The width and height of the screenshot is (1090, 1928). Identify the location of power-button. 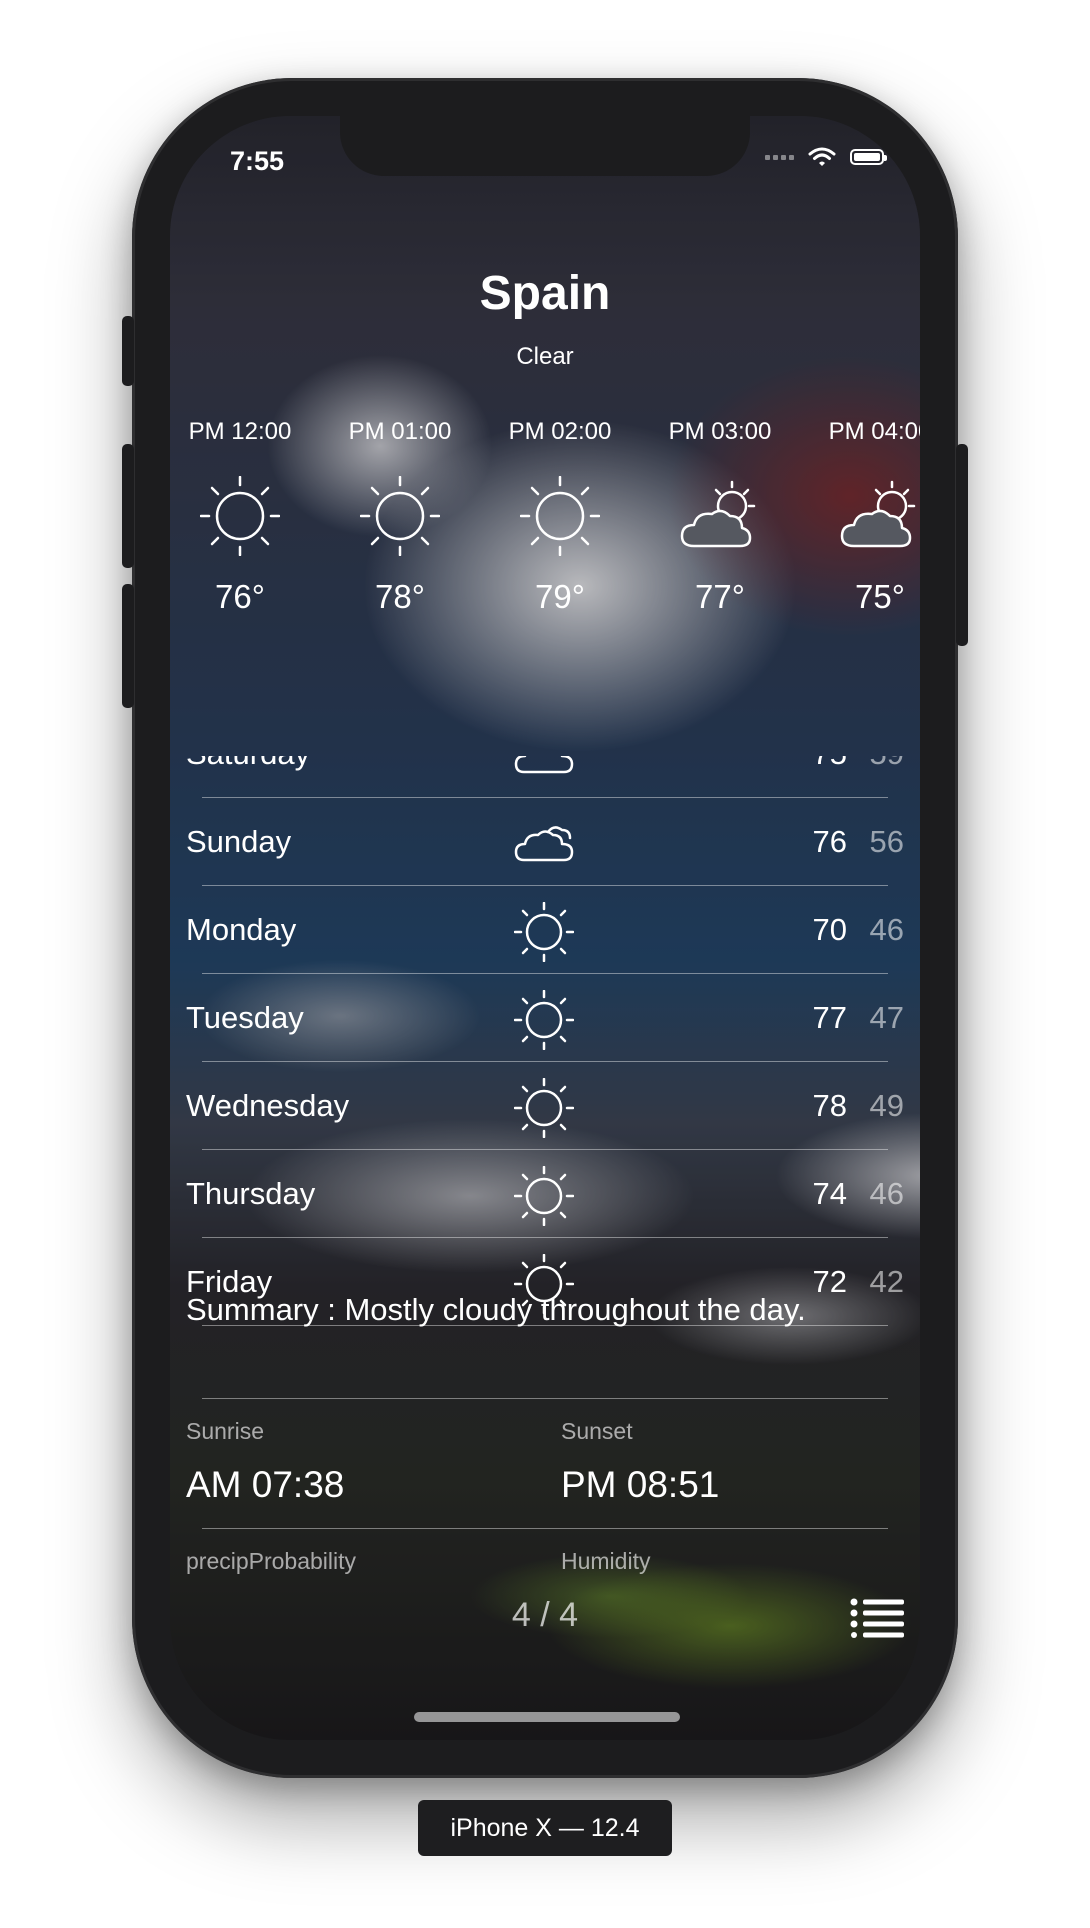
(962, 545).